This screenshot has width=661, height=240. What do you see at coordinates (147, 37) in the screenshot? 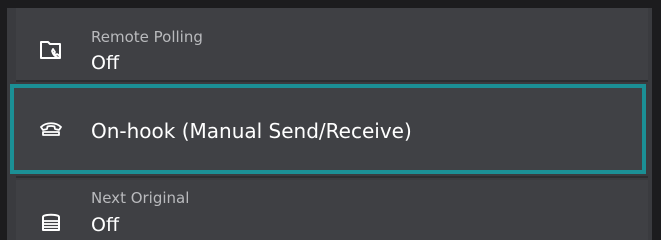
I see `remote-polling-label: Remote Polling` at bounding box center [147, 37].